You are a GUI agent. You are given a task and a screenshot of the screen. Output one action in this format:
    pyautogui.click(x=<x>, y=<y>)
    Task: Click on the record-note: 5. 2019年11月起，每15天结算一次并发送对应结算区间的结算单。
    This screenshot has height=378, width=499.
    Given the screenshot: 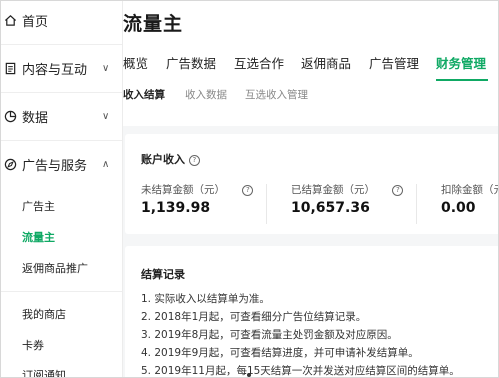 What is the action you would take?
    pyautogui.click(x=300, y=371)
    